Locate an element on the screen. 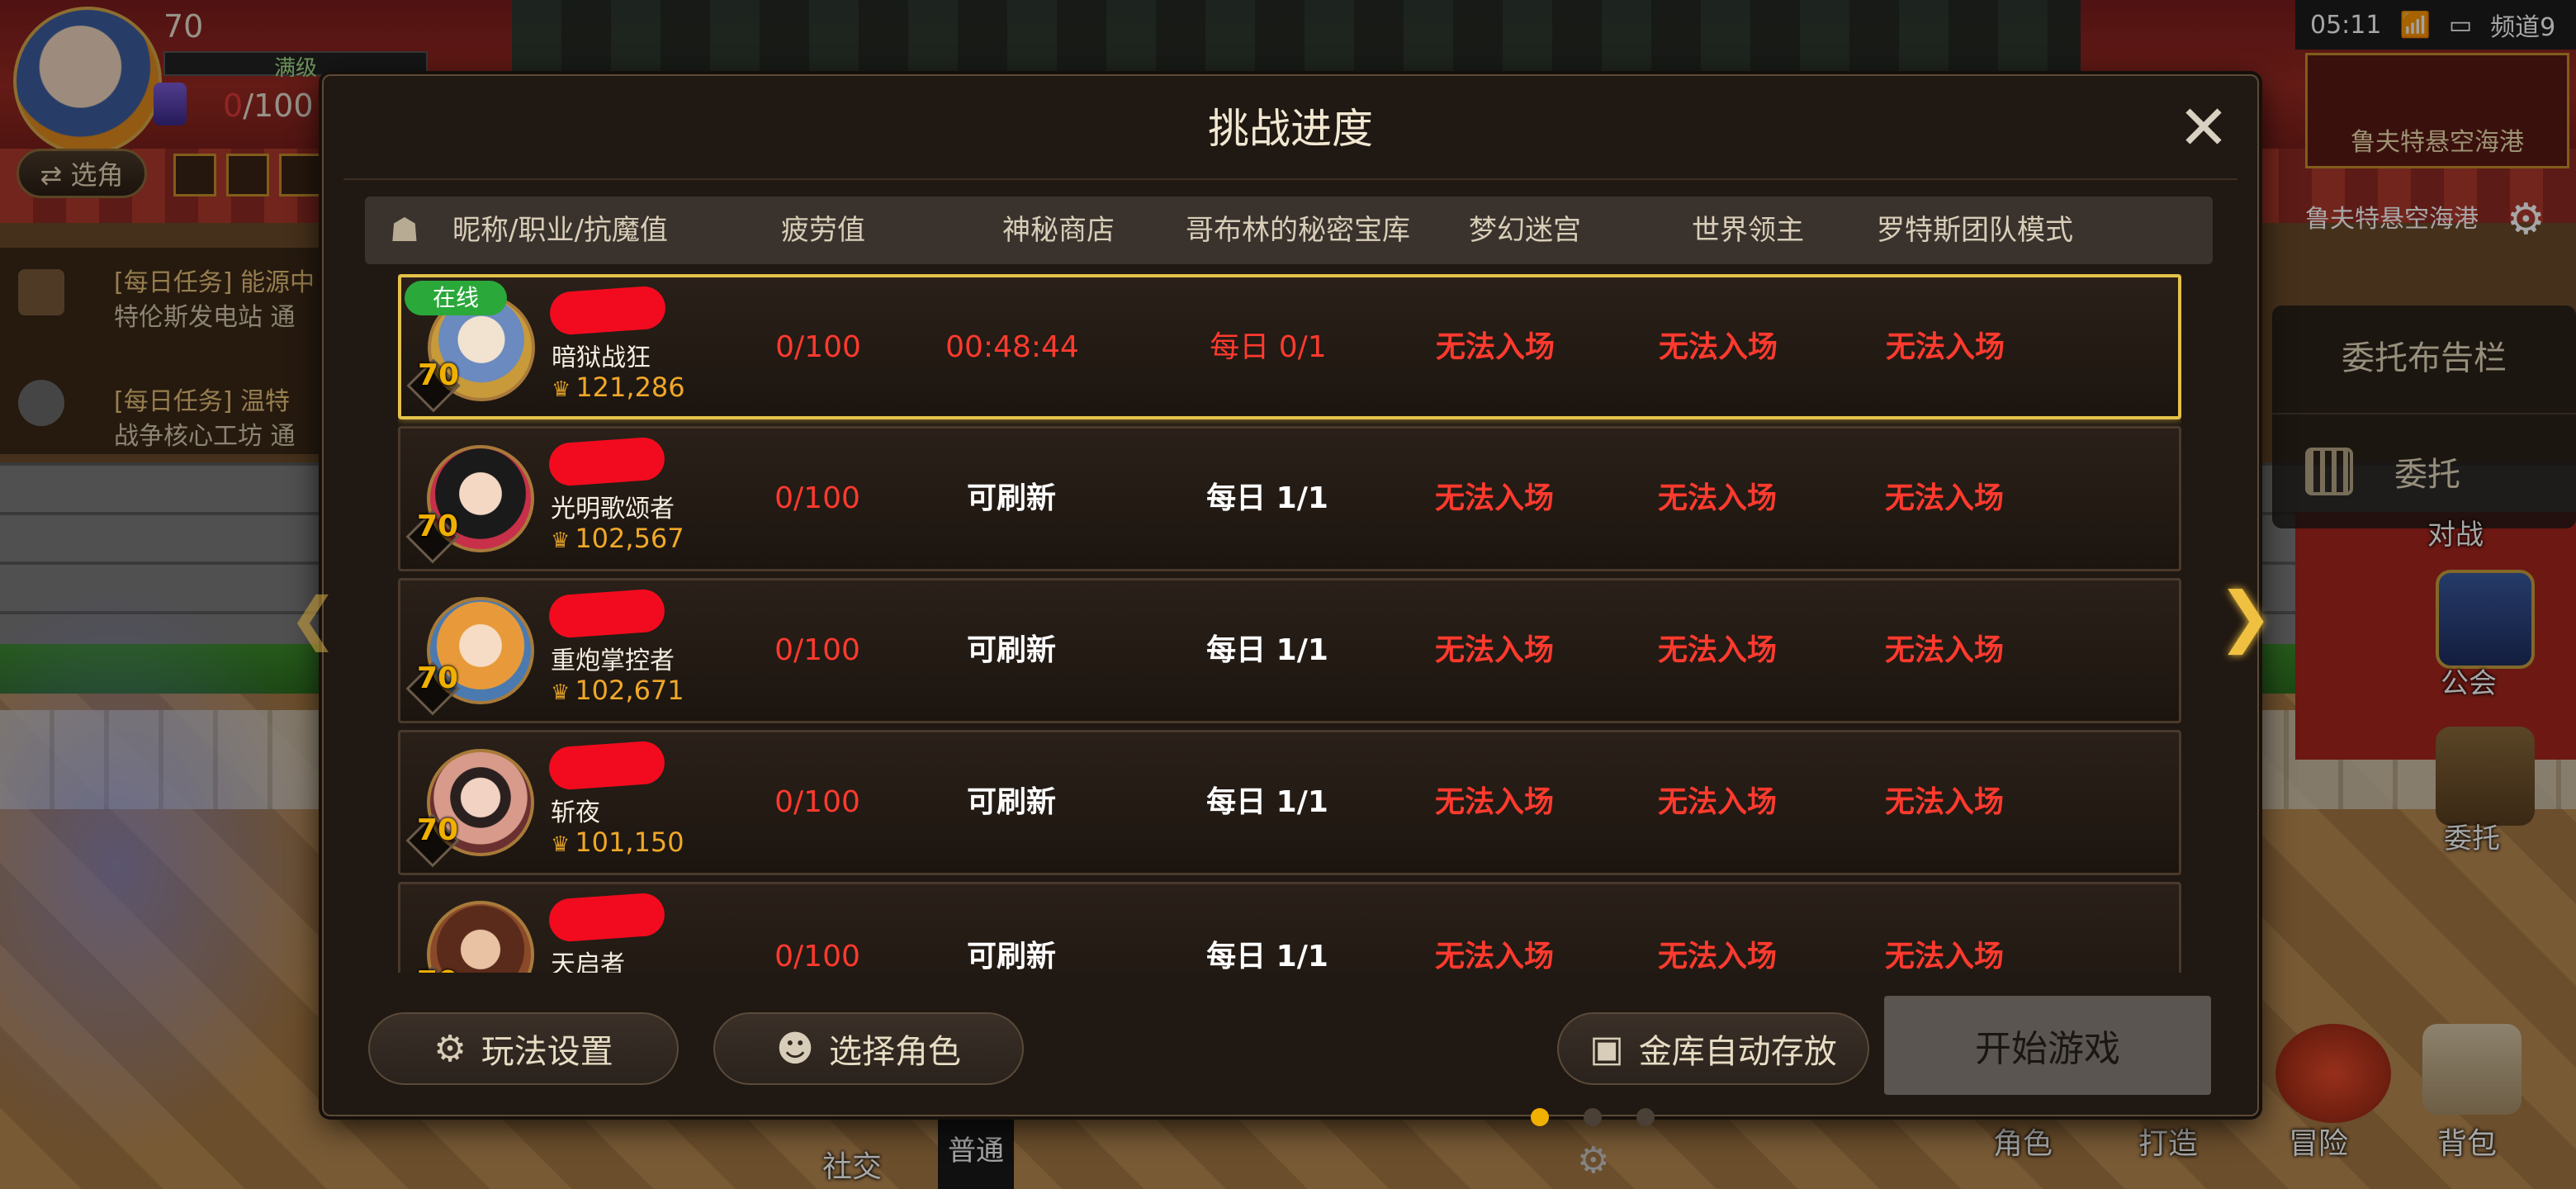 The image size is (2576, 1189). gameplay-settings-button: ⚙ 玩法设置 is located at coordinates (523, 1048).